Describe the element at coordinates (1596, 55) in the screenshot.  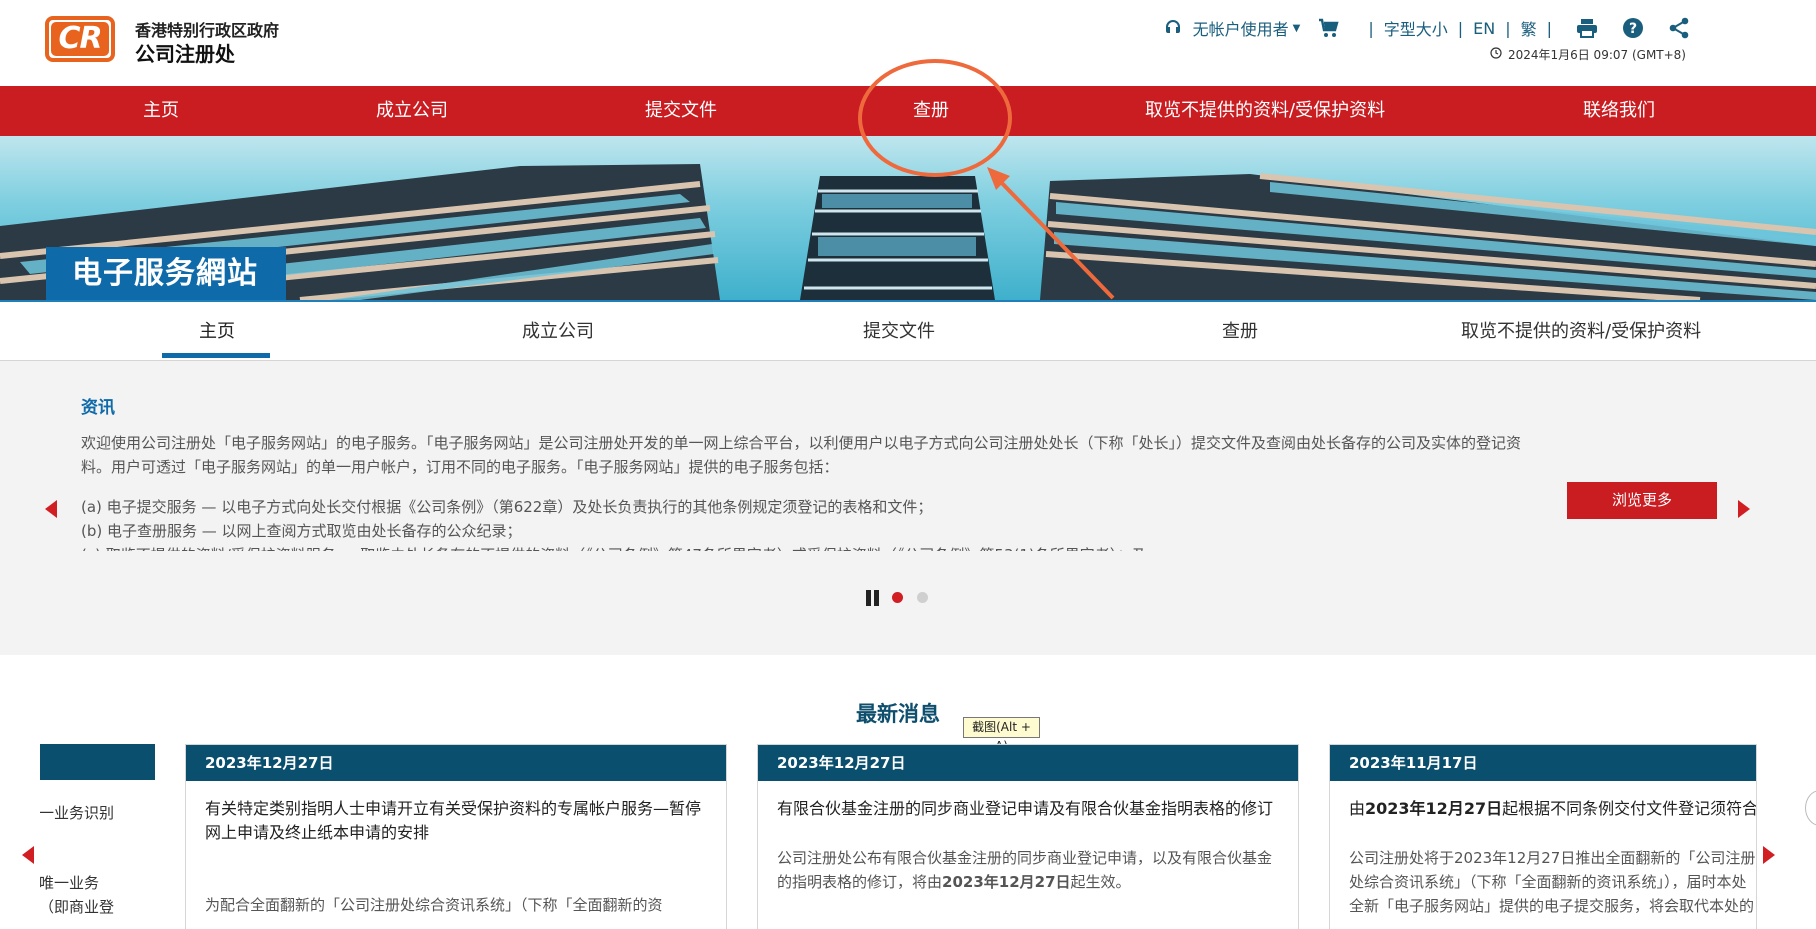
I see `datetime-text: 2024年1月6日 09:07 (GMT+8)` at that location.